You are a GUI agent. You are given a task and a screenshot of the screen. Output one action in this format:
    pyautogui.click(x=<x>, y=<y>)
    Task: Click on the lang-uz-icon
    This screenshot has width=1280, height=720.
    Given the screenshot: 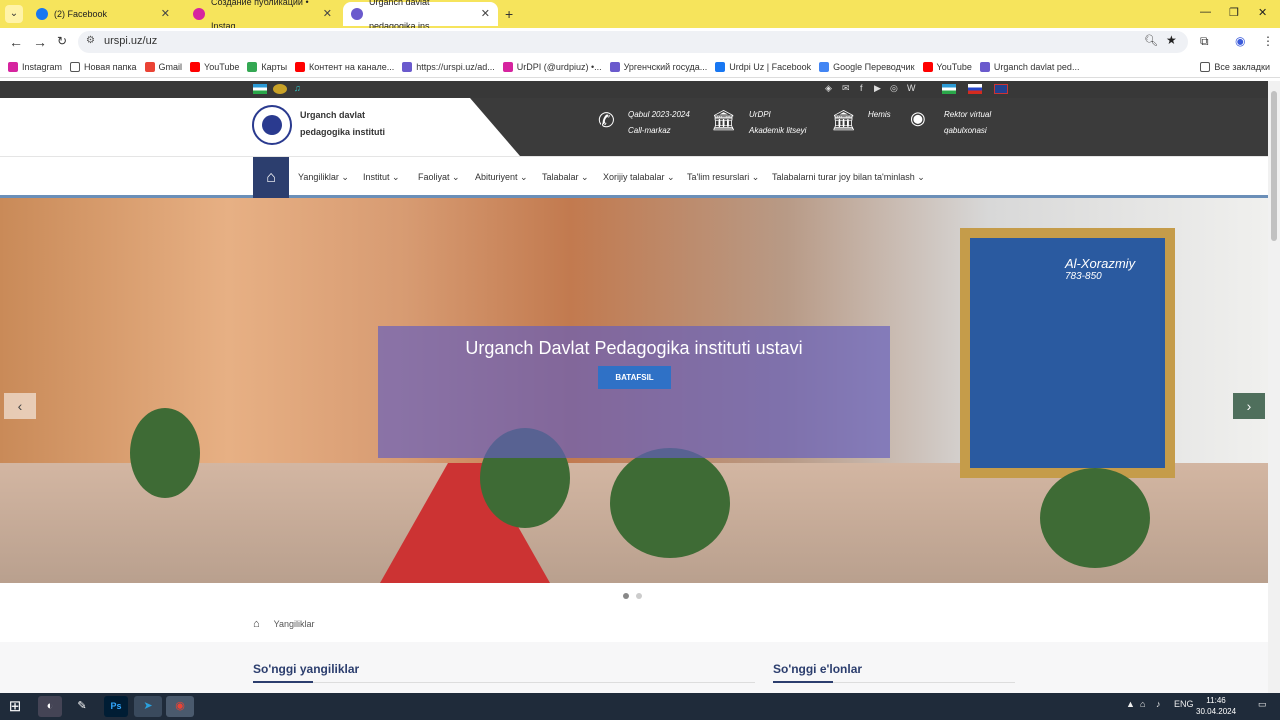 What is the action you would take?
    pyautogui.click(x=949, y=89)
    